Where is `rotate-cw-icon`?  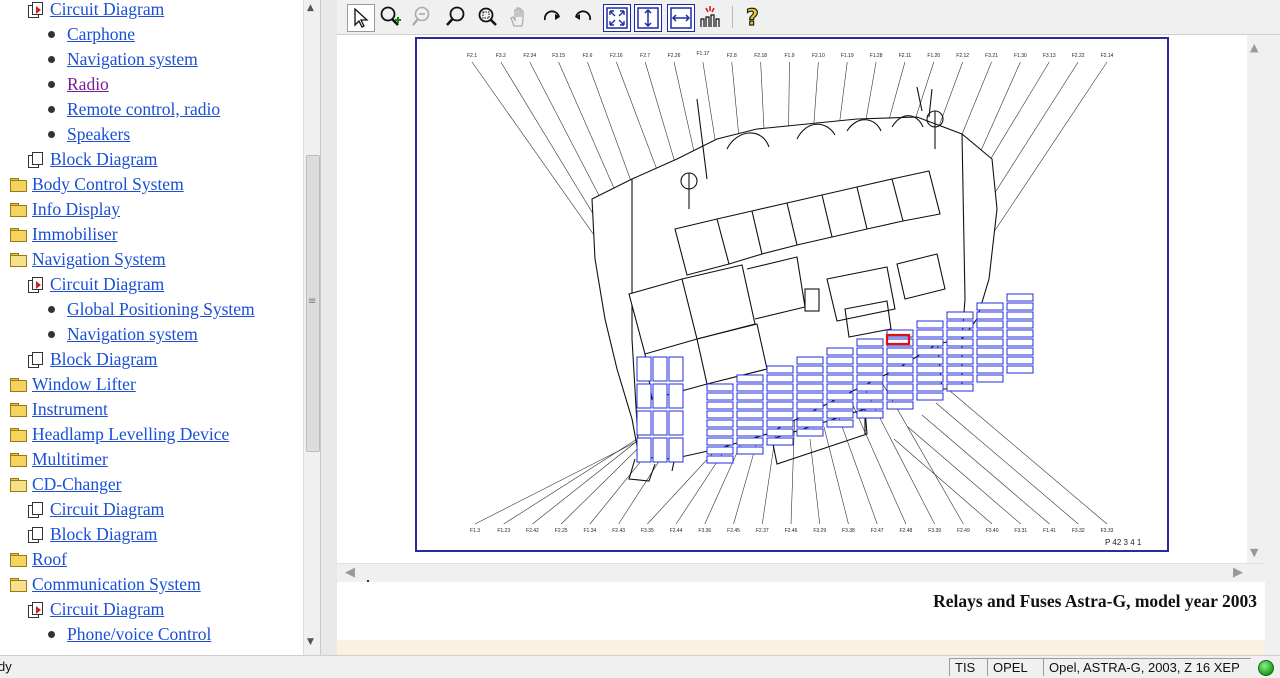 rotate-cw-icon is located at coordinates (552, 17).